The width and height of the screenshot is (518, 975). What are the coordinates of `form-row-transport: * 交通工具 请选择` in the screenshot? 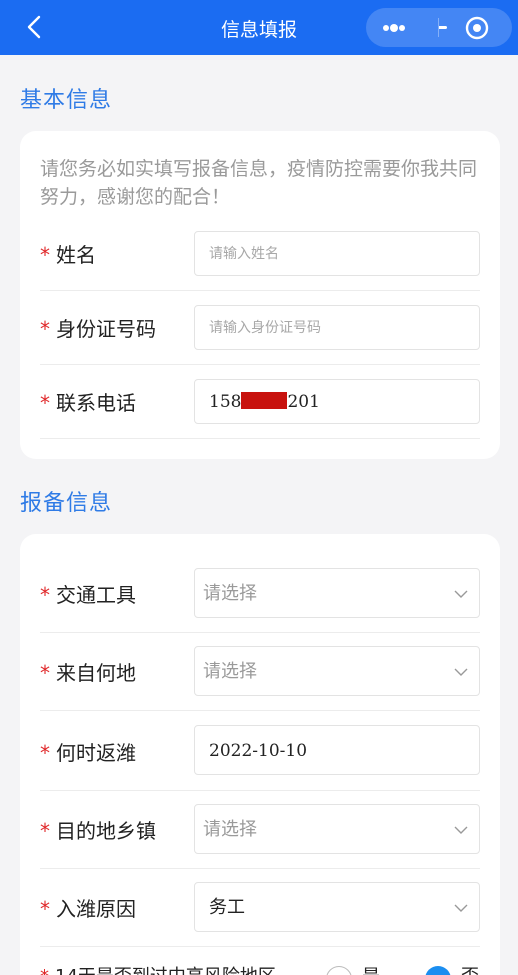 It's located at (260, 593).